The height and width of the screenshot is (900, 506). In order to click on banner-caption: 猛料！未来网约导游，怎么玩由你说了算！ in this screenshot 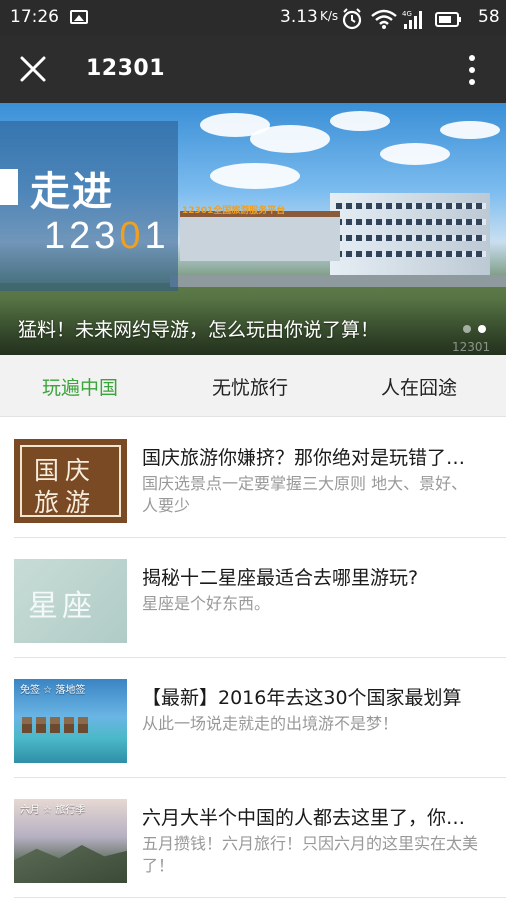, I will do `click(199, 330)`.